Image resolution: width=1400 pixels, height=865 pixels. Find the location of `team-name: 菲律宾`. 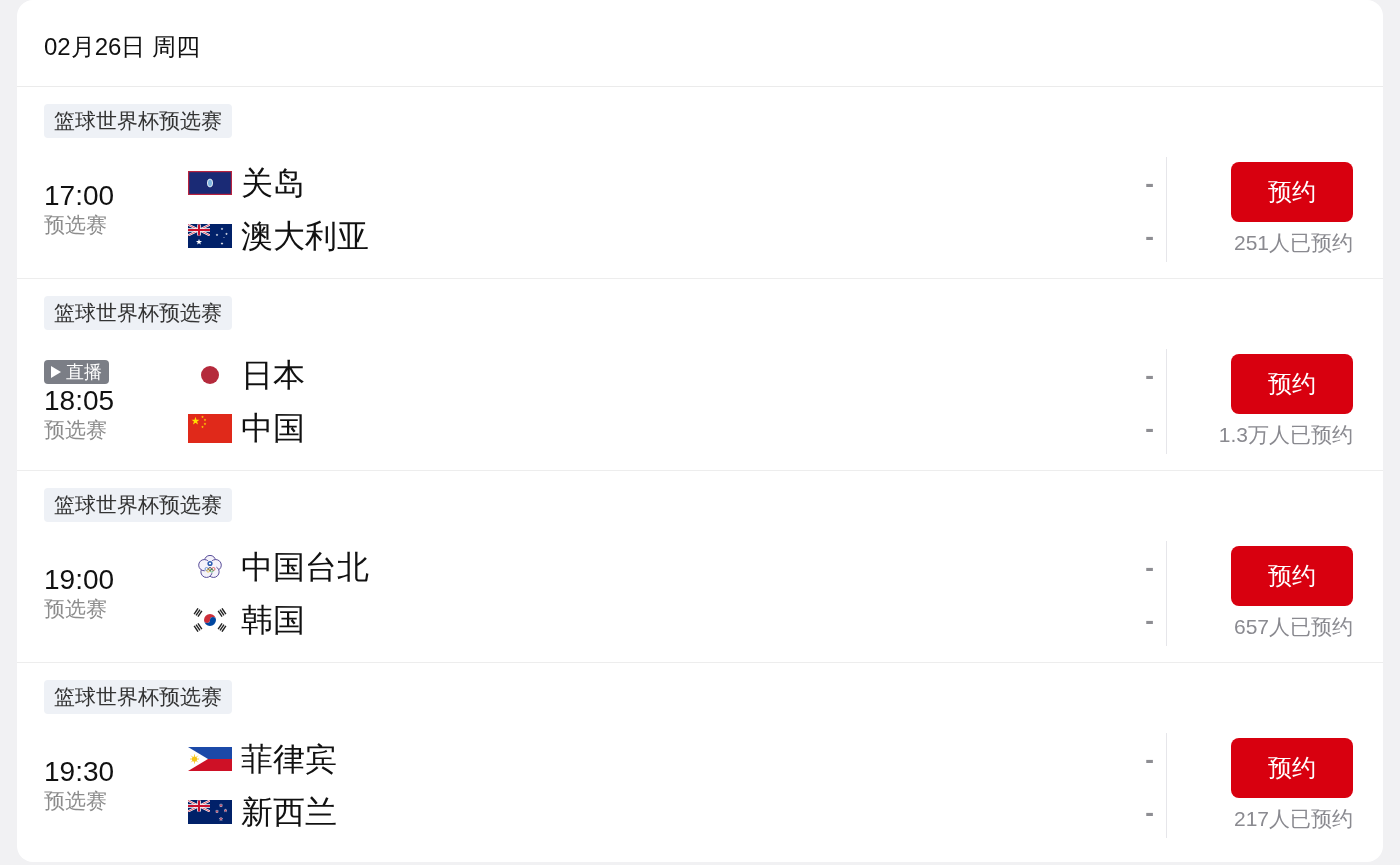

team-name: 菲律宾 is located at coordinates (289, 759).